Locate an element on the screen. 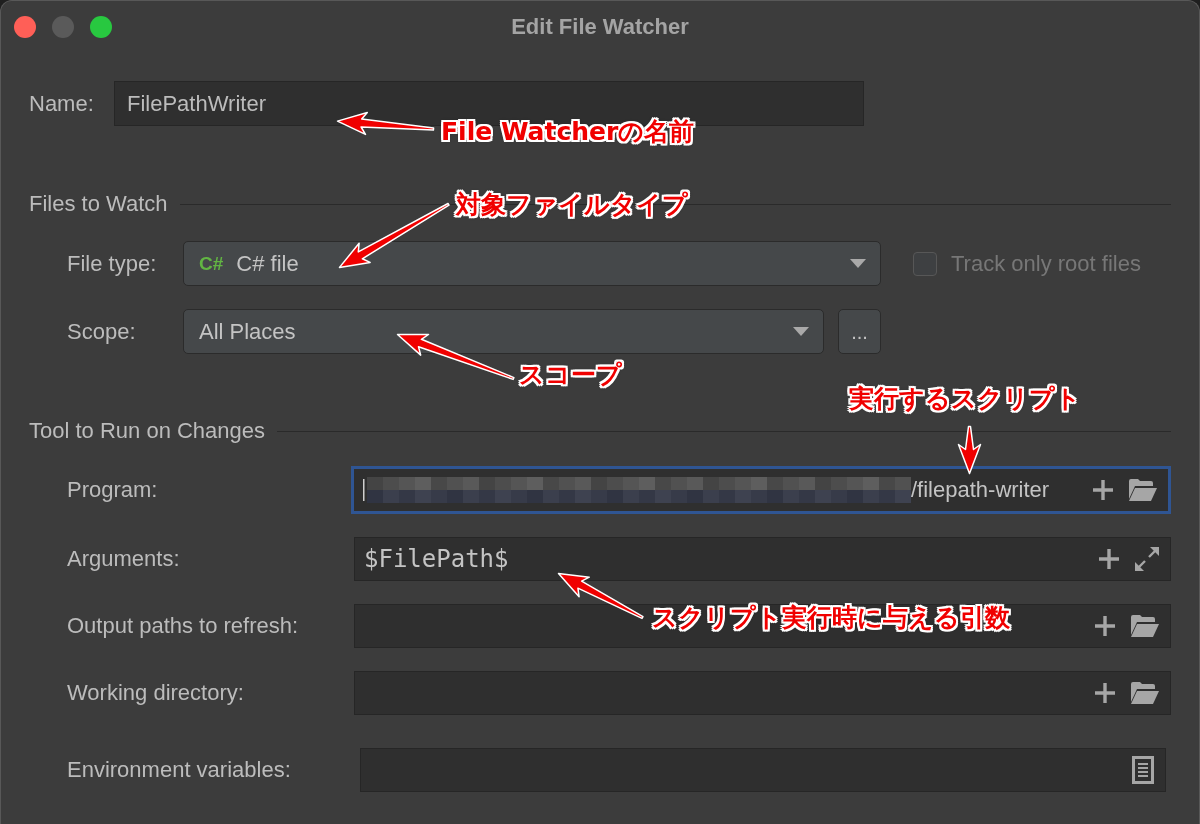  scope-dropdown: All Places is located at coordinates (503, 331).